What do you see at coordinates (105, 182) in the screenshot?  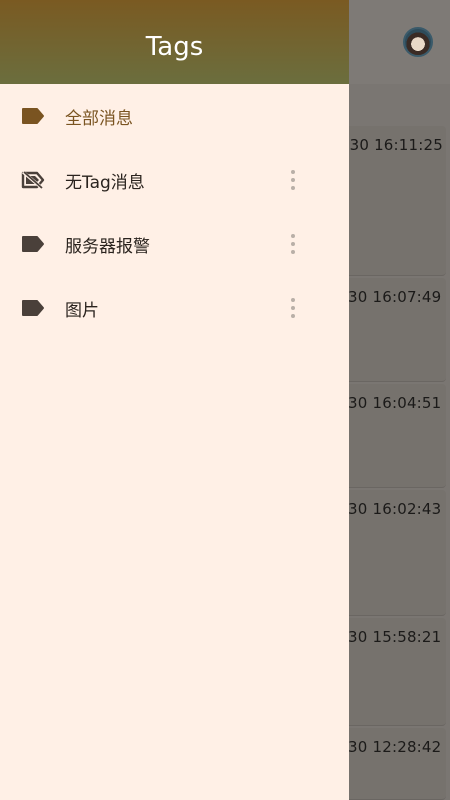 I see `tag-item-label: 无Tag消息` at bounding box center [105, 182].